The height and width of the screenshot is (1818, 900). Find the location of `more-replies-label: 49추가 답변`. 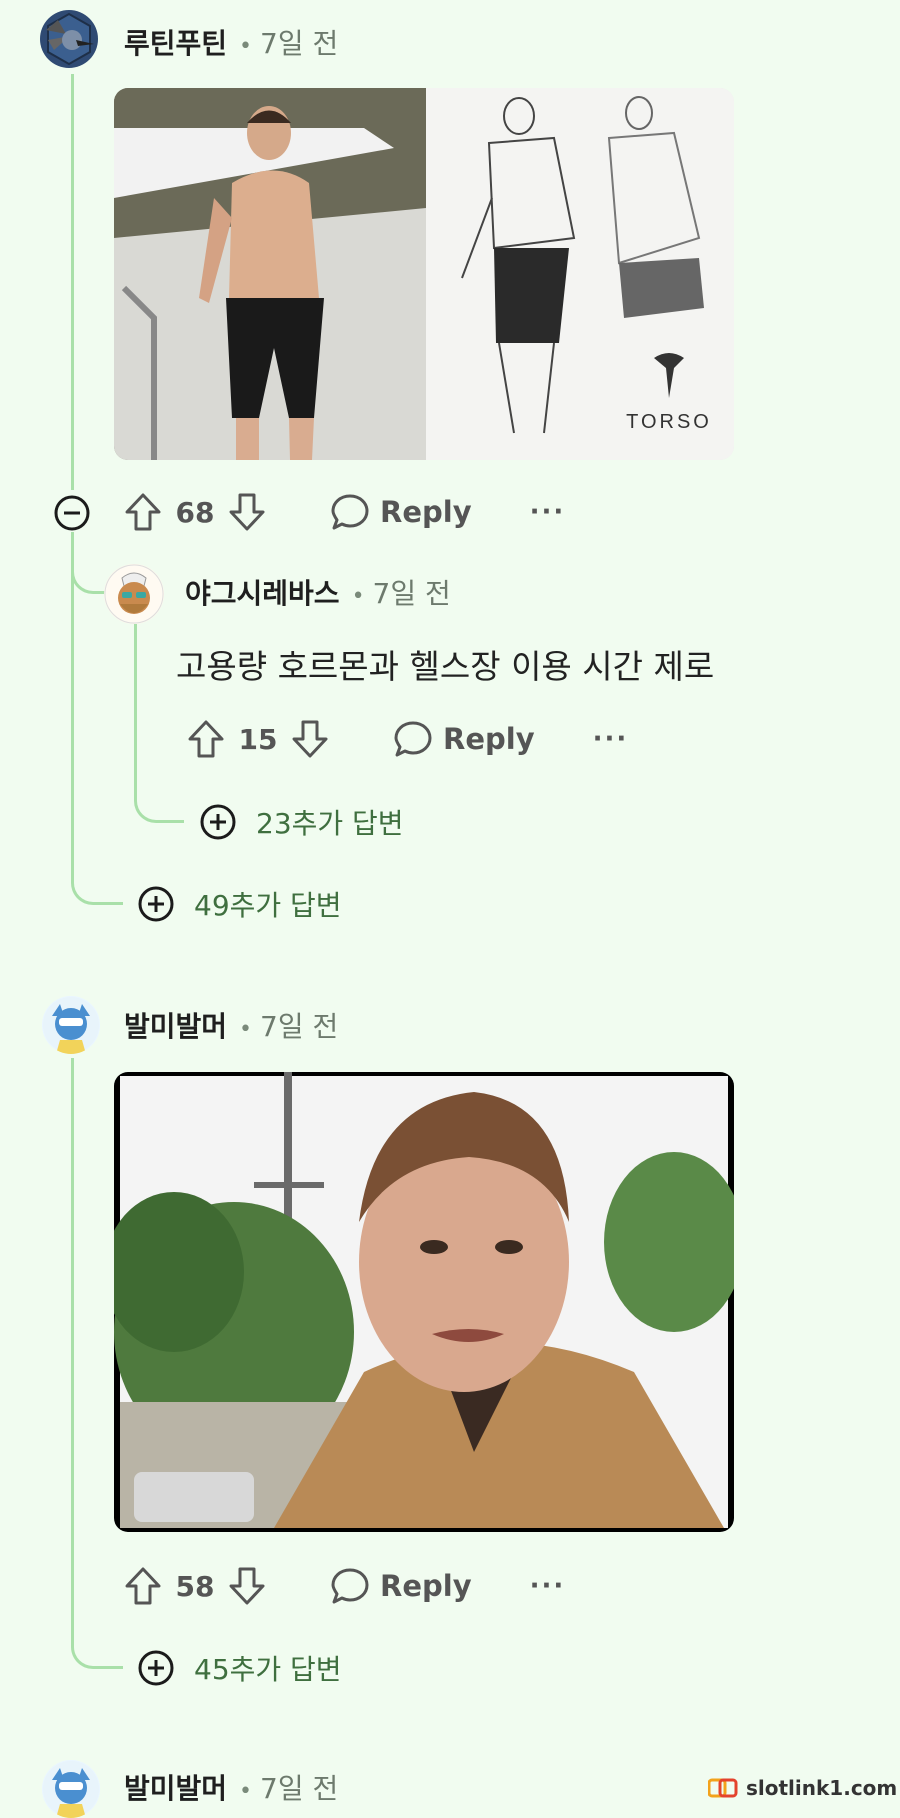

more-replies-label: 49추가 답변 is located at coordinates (268, 905).